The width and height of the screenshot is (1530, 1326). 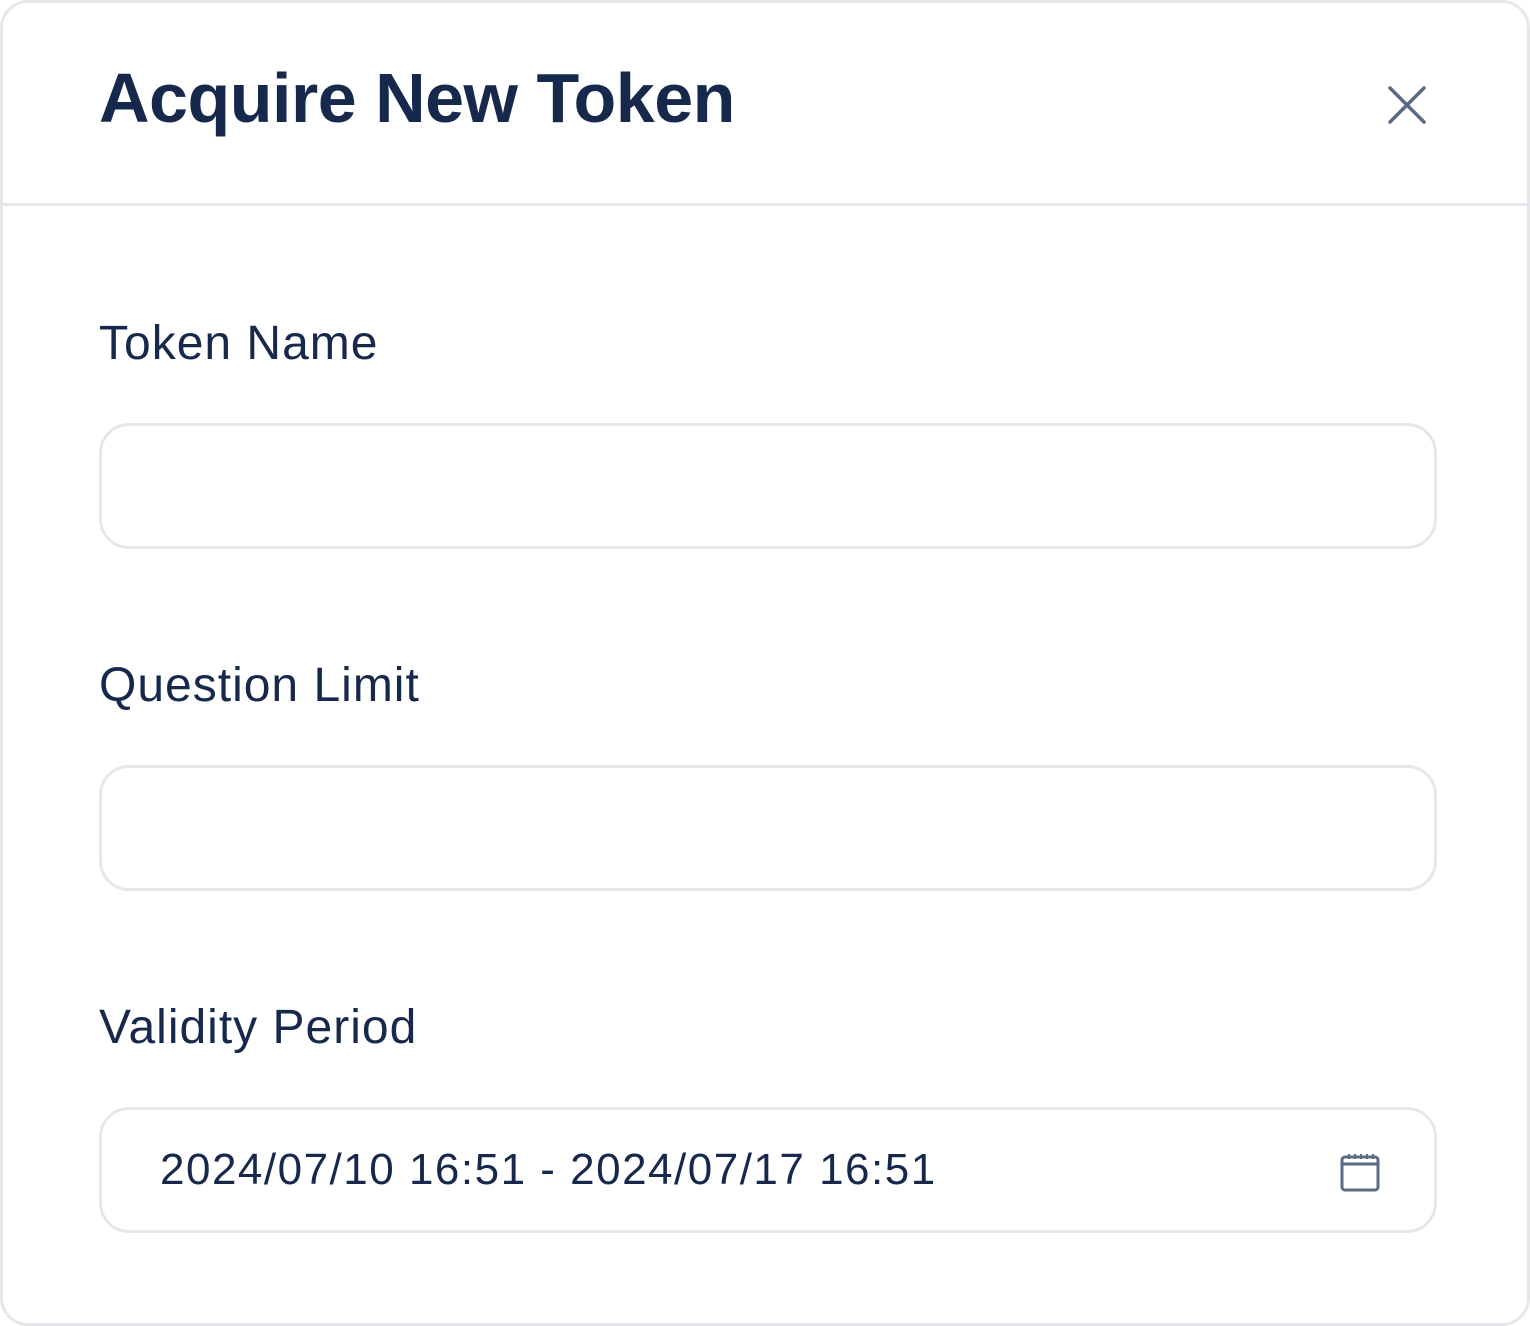 I want to click on close-icon, so click(x=1407, y=105).